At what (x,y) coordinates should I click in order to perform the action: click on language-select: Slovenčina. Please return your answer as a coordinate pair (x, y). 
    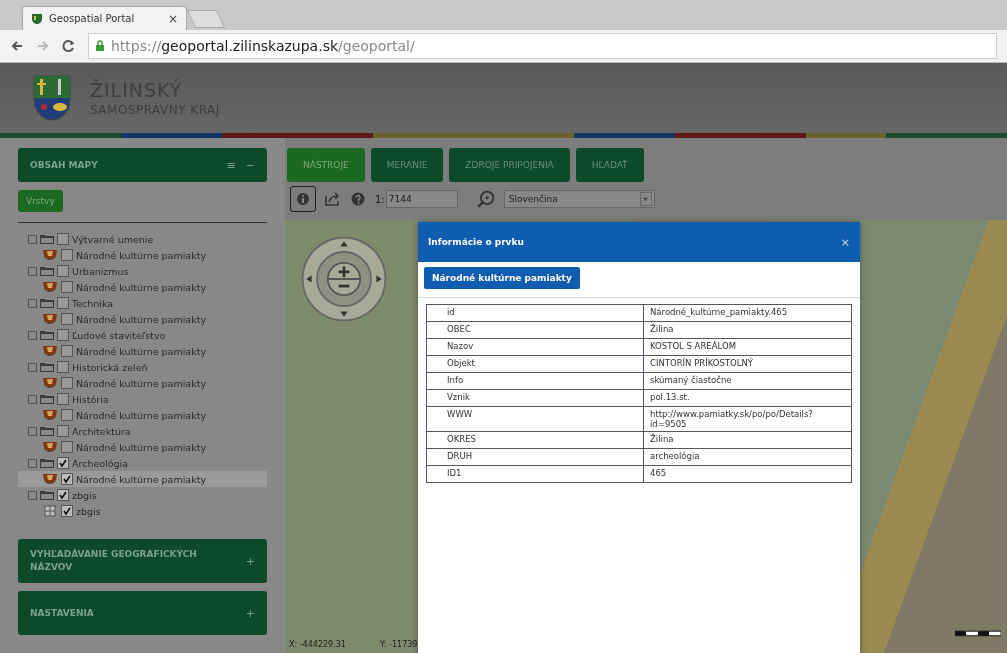
    Looking at the image, I should click on (579, 199).